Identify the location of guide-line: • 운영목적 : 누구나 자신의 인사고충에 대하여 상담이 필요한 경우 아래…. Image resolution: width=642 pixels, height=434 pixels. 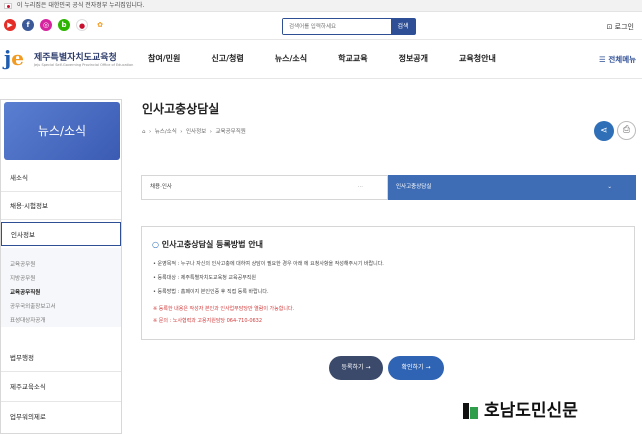
(268, 264).